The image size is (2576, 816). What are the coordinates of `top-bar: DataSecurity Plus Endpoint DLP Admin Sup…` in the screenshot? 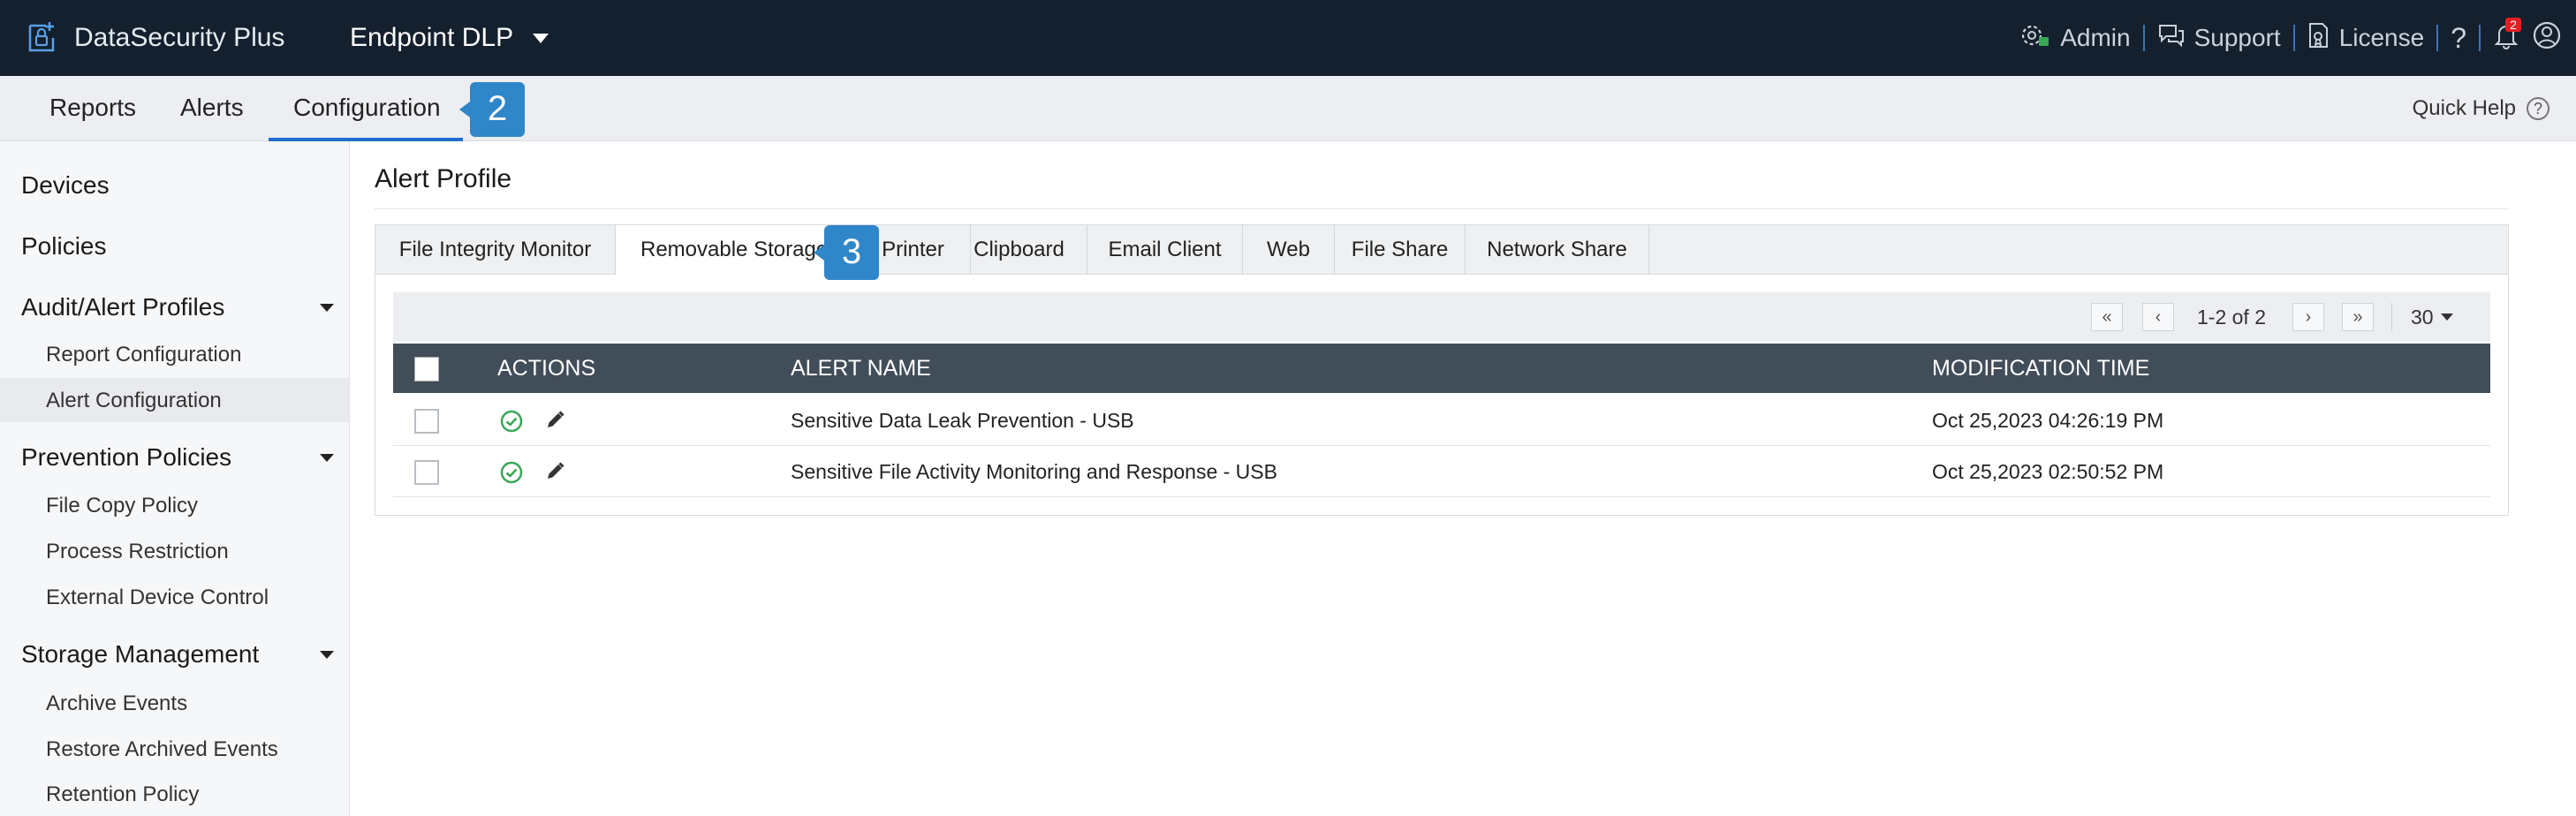 It's located at (1288, 38).